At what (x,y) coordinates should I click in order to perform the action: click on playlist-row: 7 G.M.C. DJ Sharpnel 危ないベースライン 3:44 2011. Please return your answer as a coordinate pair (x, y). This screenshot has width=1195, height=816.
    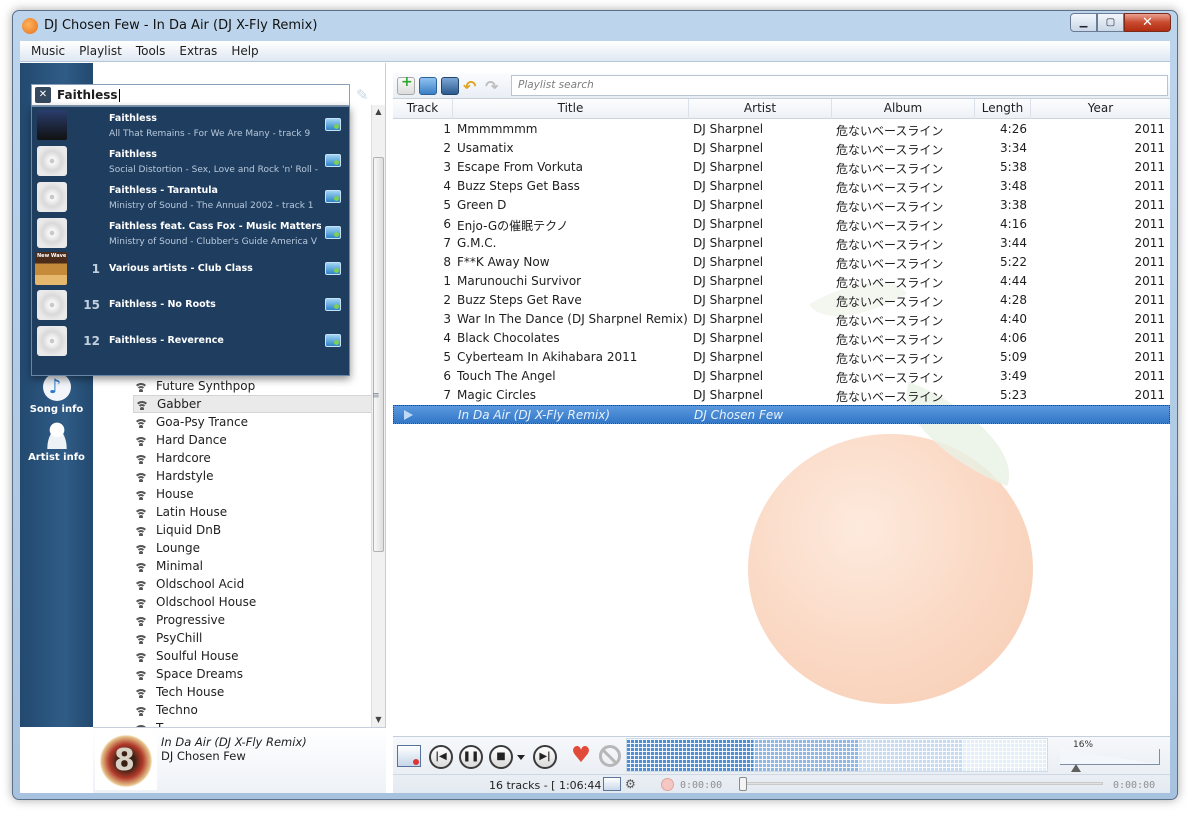
    Looking at the image, I should click on (781, 243).